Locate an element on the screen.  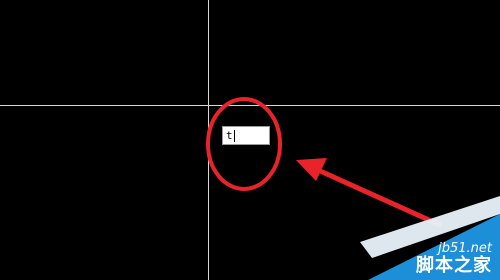
watermark-site-name: 脚本之家 is located at coordinates (454, 265).